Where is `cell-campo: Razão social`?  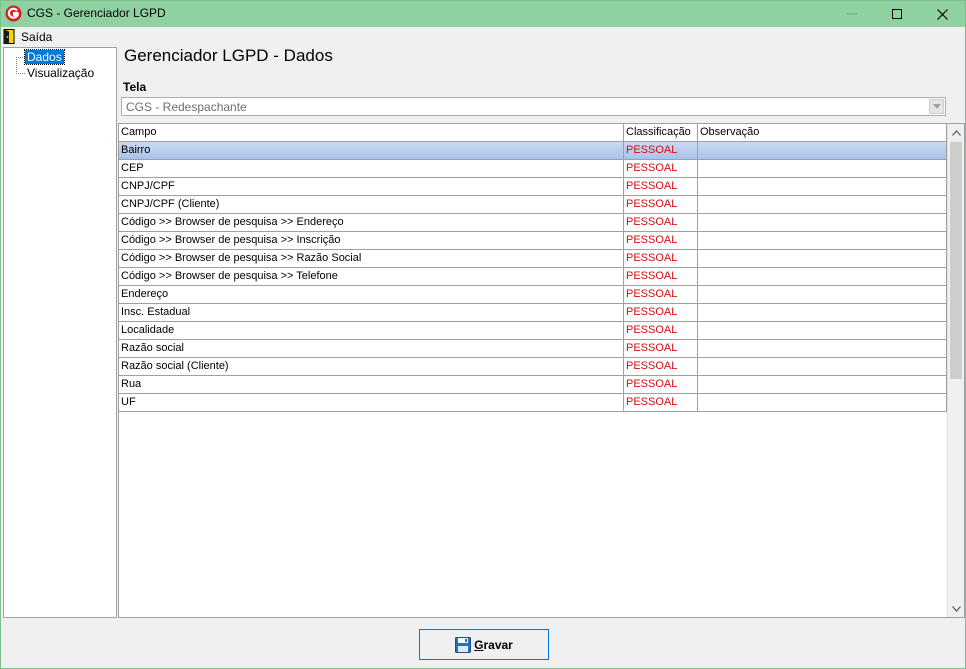 cell-campo: Razão social is located at coordinates (371, 348).